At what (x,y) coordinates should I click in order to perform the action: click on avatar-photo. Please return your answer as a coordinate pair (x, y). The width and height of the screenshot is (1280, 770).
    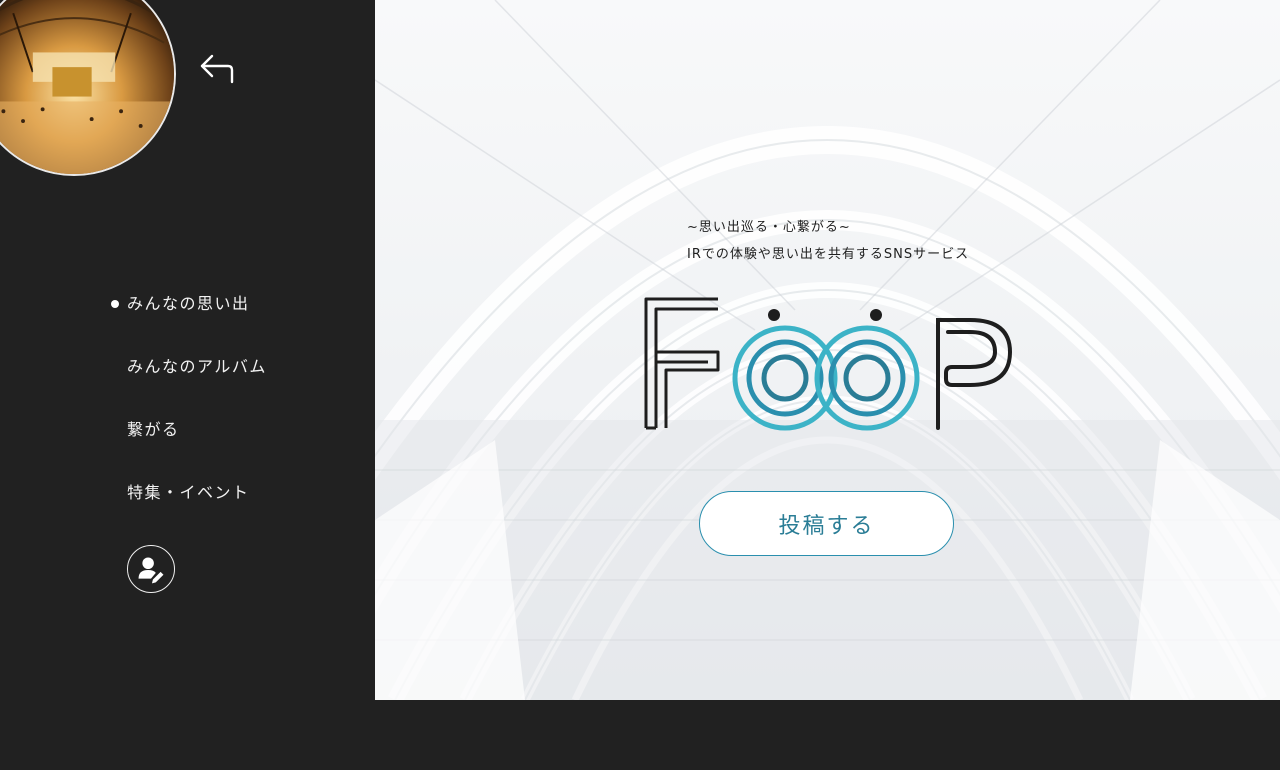
    Looking at the image, I should click on (88, 88).